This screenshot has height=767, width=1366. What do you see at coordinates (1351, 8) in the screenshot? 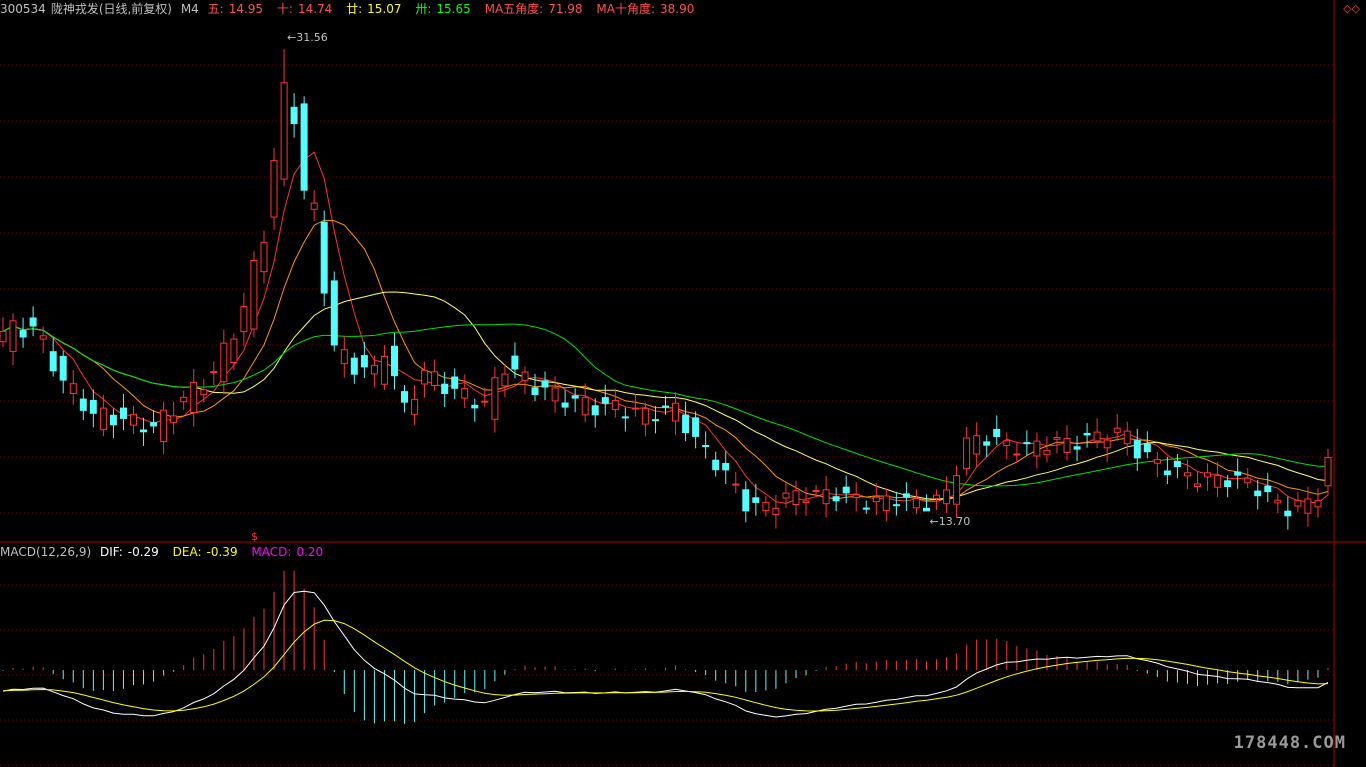
I see `window-control-icons: ◇◇` at bounding box center [1351, 8].